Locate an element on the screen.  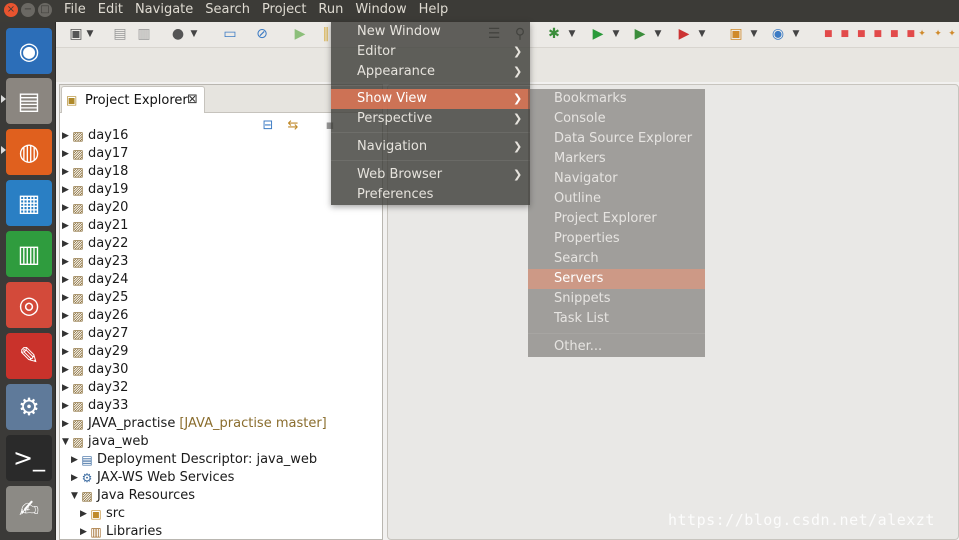
menu-navigate: Navigate is located at coordinates (164, 9).